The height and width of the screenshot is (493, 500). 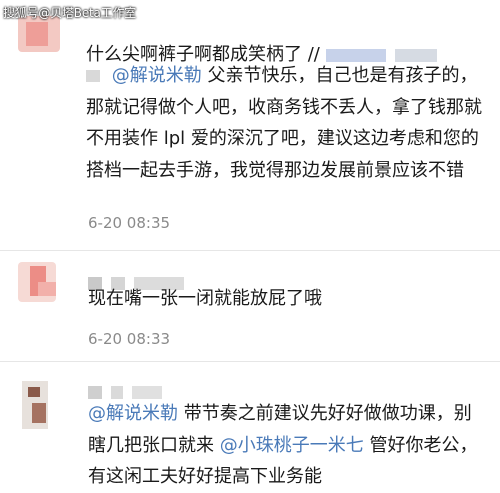 What do you see at coordinates (70, 13) in the screenshot?
I see `watermark: 搜狐号@贝塔Beta工作室` at bounding box center [70, 13].